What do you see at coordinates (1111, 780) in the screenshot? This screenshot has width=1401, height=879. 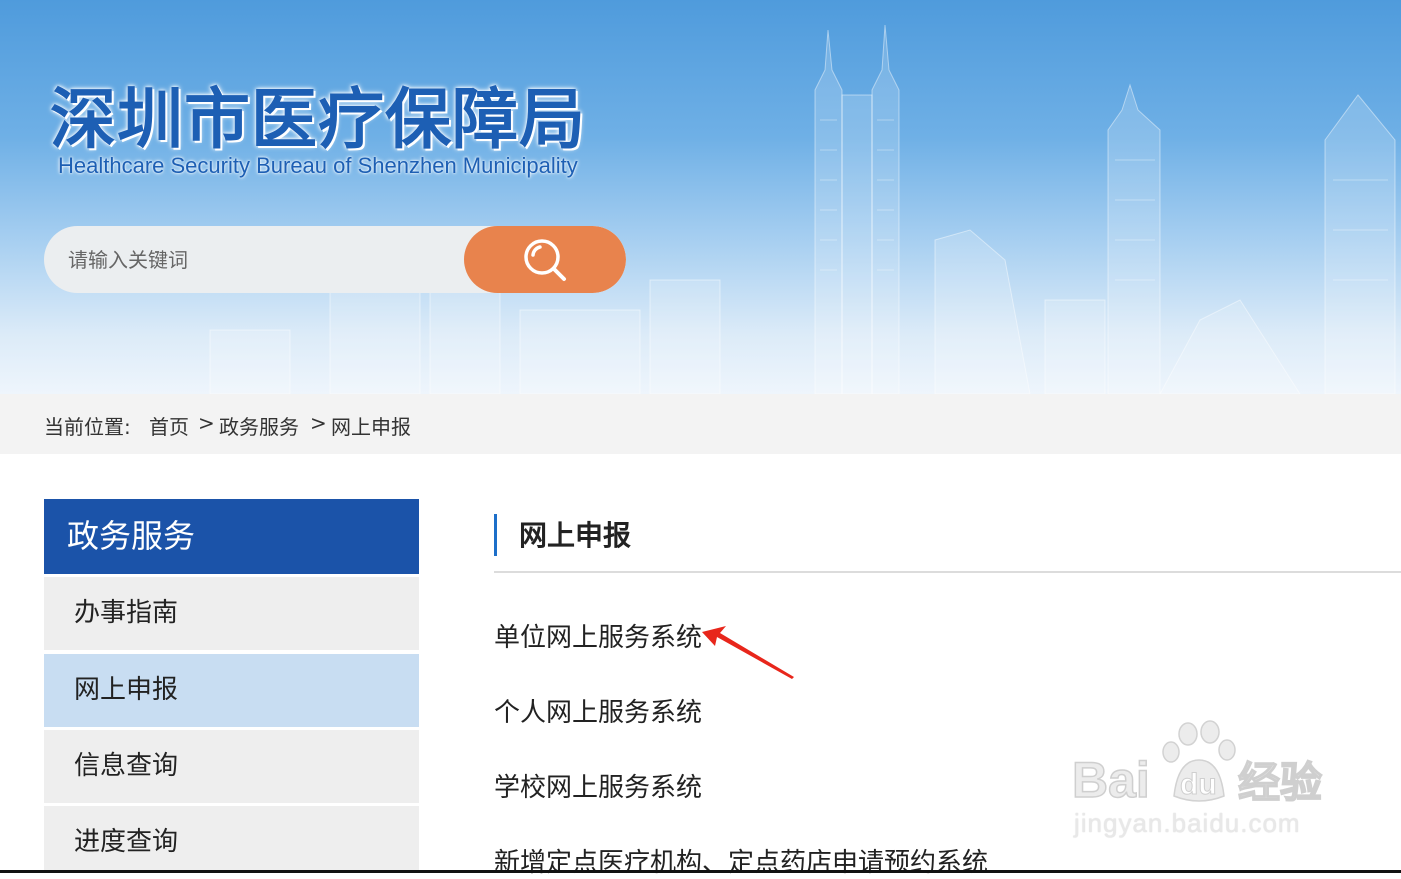 I see `svg-text: Bai` at bounding box center [1111, 780].